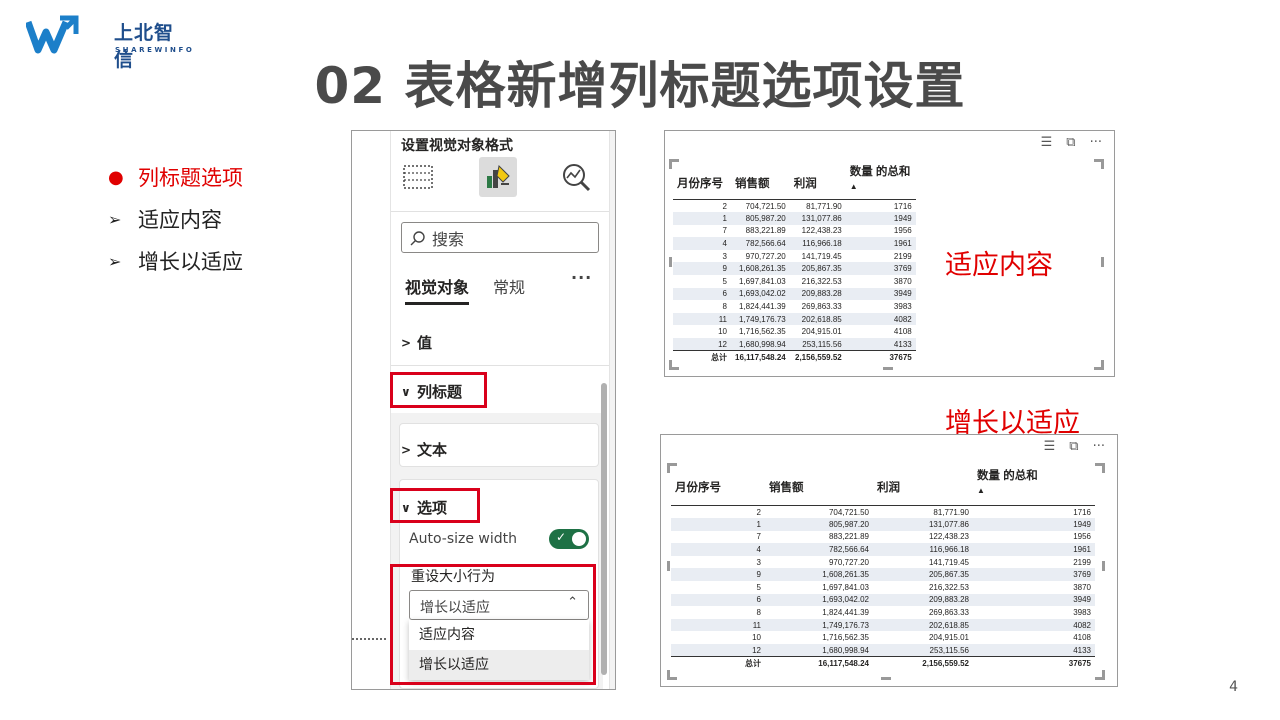 Image resolution: width=1280 pixels, height=720 pixels. I want to click on bullet-item: ➢ 增长以适应, so click(175, 261).